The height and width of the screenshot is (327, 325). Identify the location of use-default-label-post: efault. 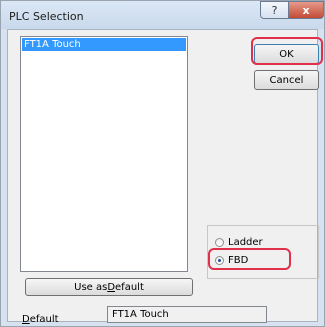
(129, 287).